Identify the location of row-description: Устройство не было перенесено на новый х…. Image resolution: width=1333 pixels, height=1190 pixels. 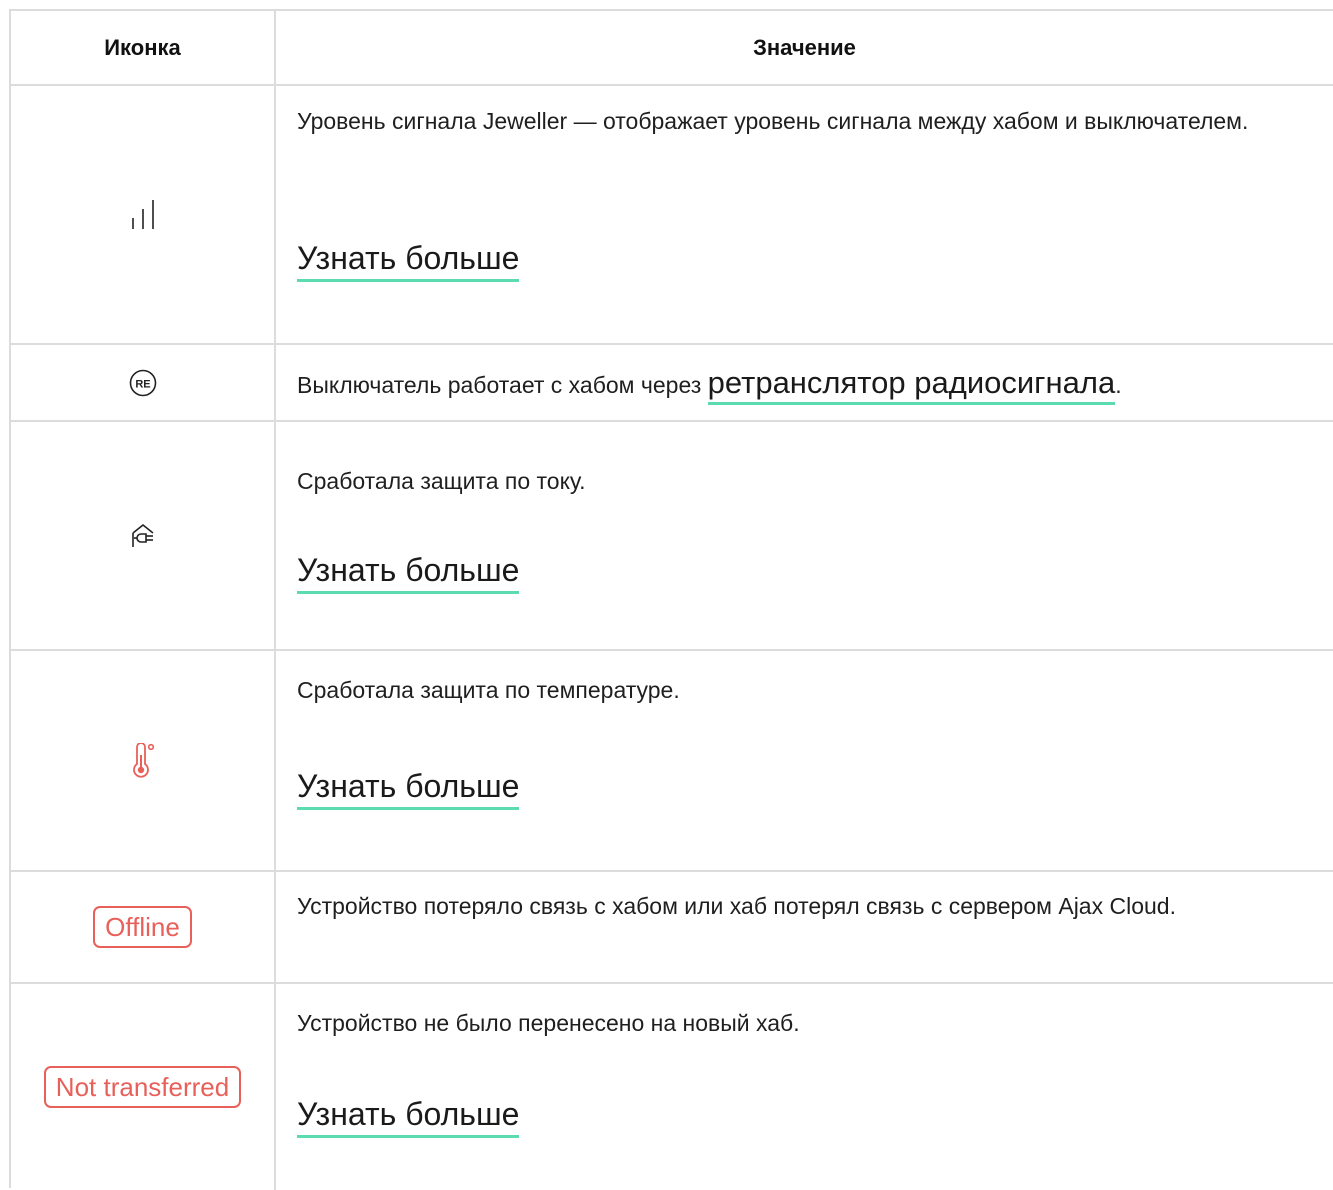
(548, 1023).